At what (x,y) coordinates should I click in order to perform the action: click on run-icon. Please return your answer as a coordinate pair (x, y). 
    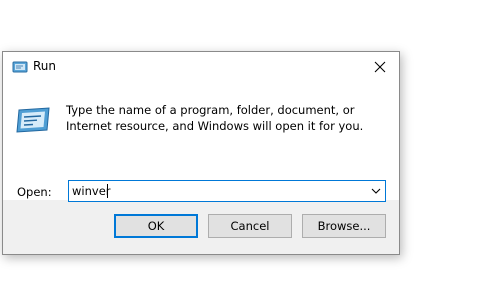
    Looking at the image, I should click on (20, 67).